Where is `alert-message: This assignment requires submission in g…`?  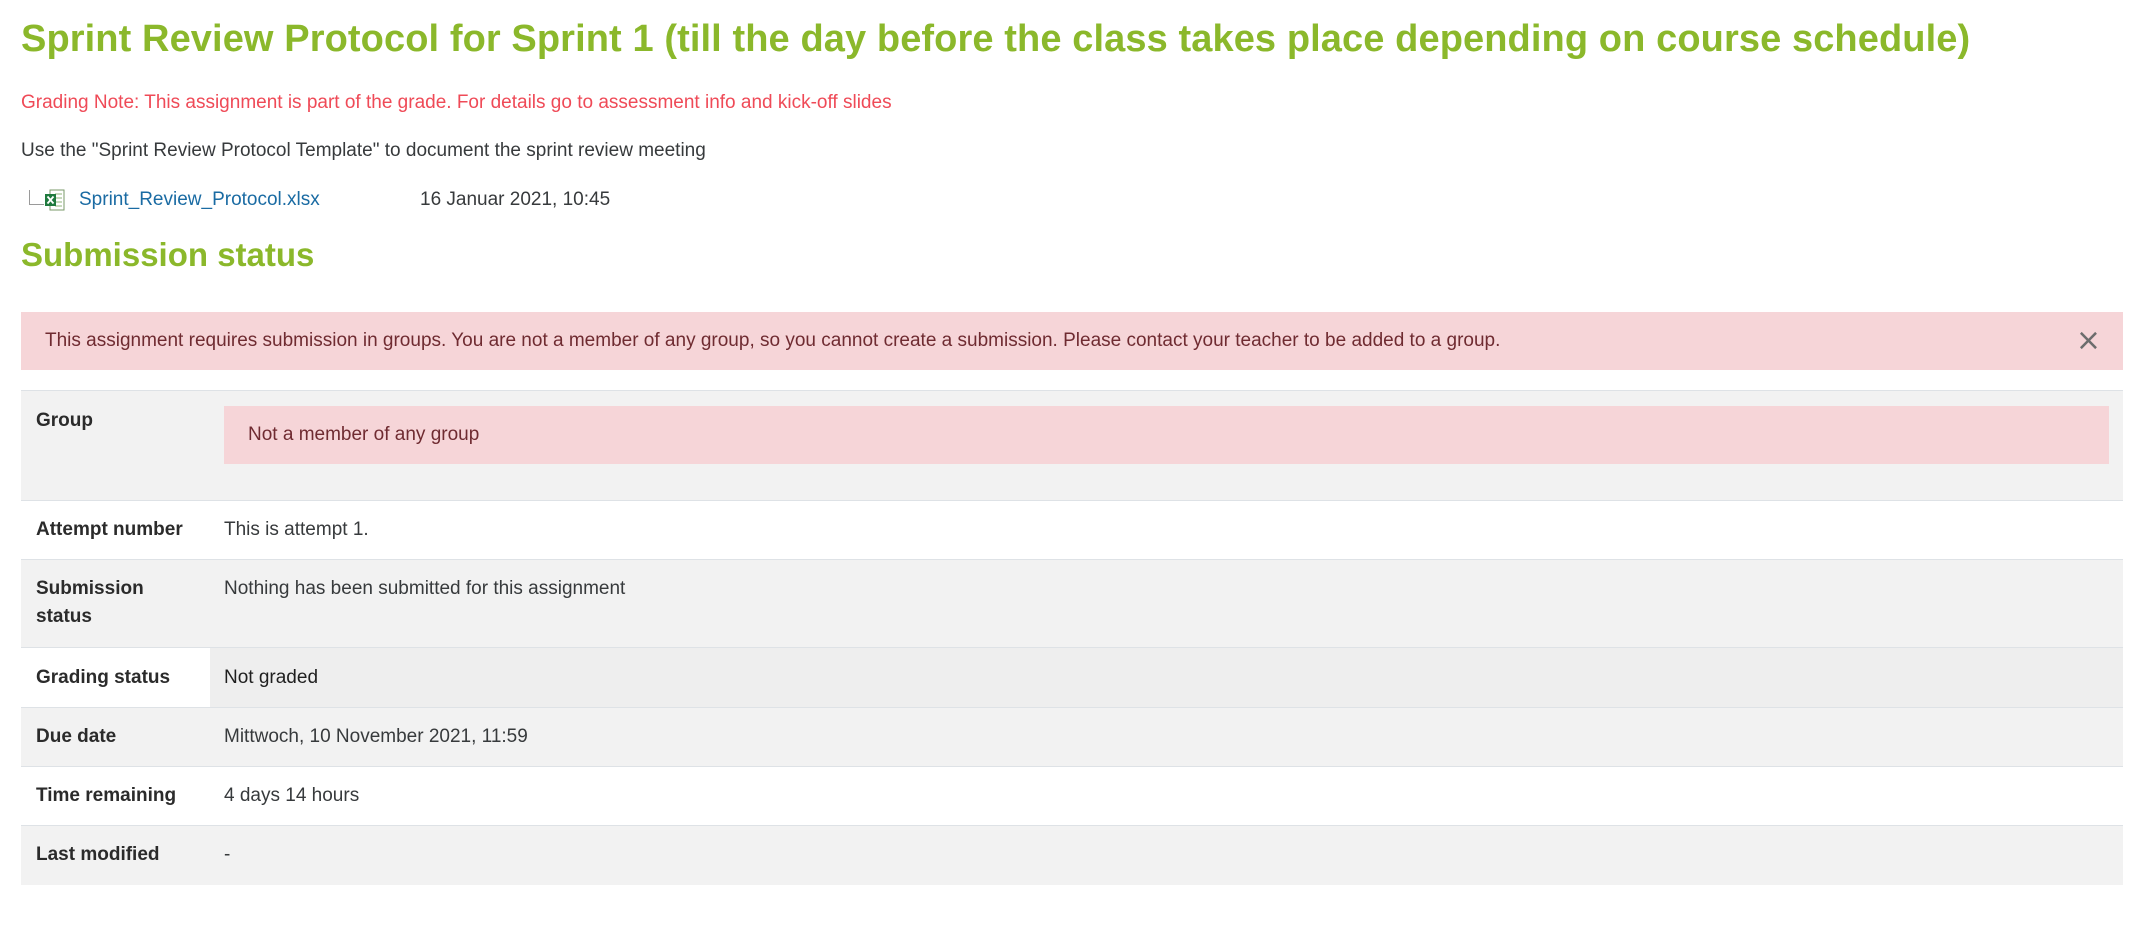 alert-message: This assignment requires submission in g… is located at coordinates (773, 340).